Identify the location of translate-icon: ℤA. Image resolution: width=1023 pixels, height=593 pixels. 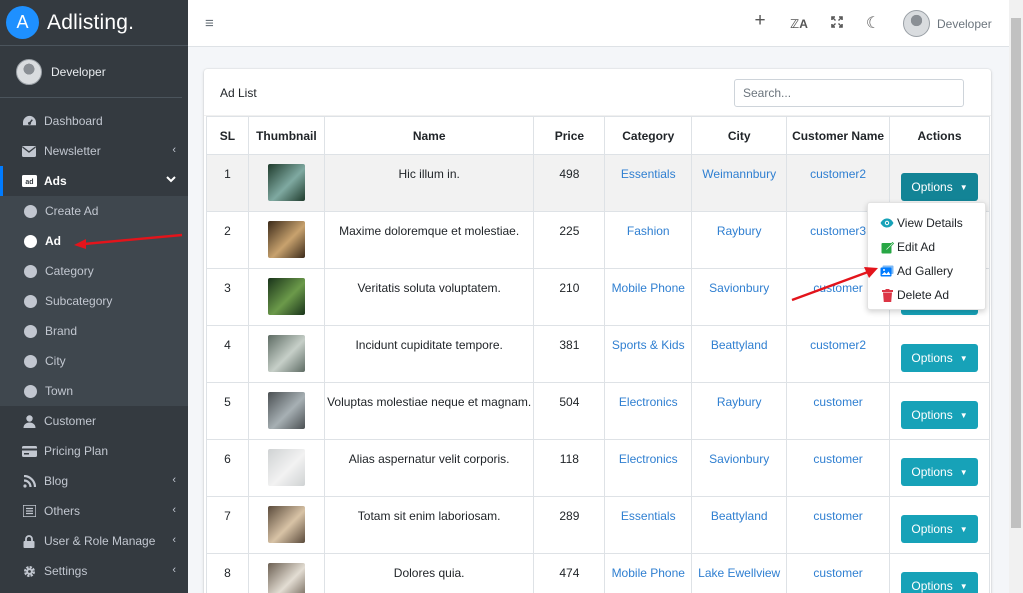
(799, 24).